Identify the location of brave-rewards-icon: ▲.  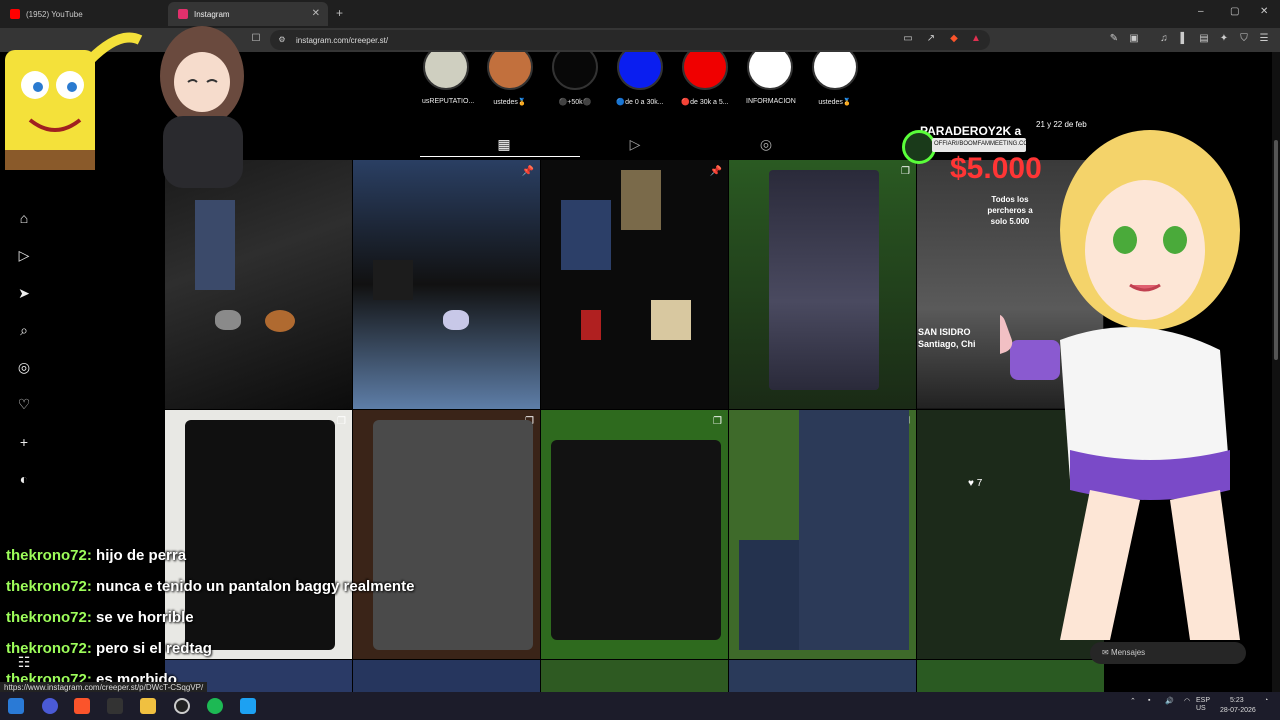
(976, 39).